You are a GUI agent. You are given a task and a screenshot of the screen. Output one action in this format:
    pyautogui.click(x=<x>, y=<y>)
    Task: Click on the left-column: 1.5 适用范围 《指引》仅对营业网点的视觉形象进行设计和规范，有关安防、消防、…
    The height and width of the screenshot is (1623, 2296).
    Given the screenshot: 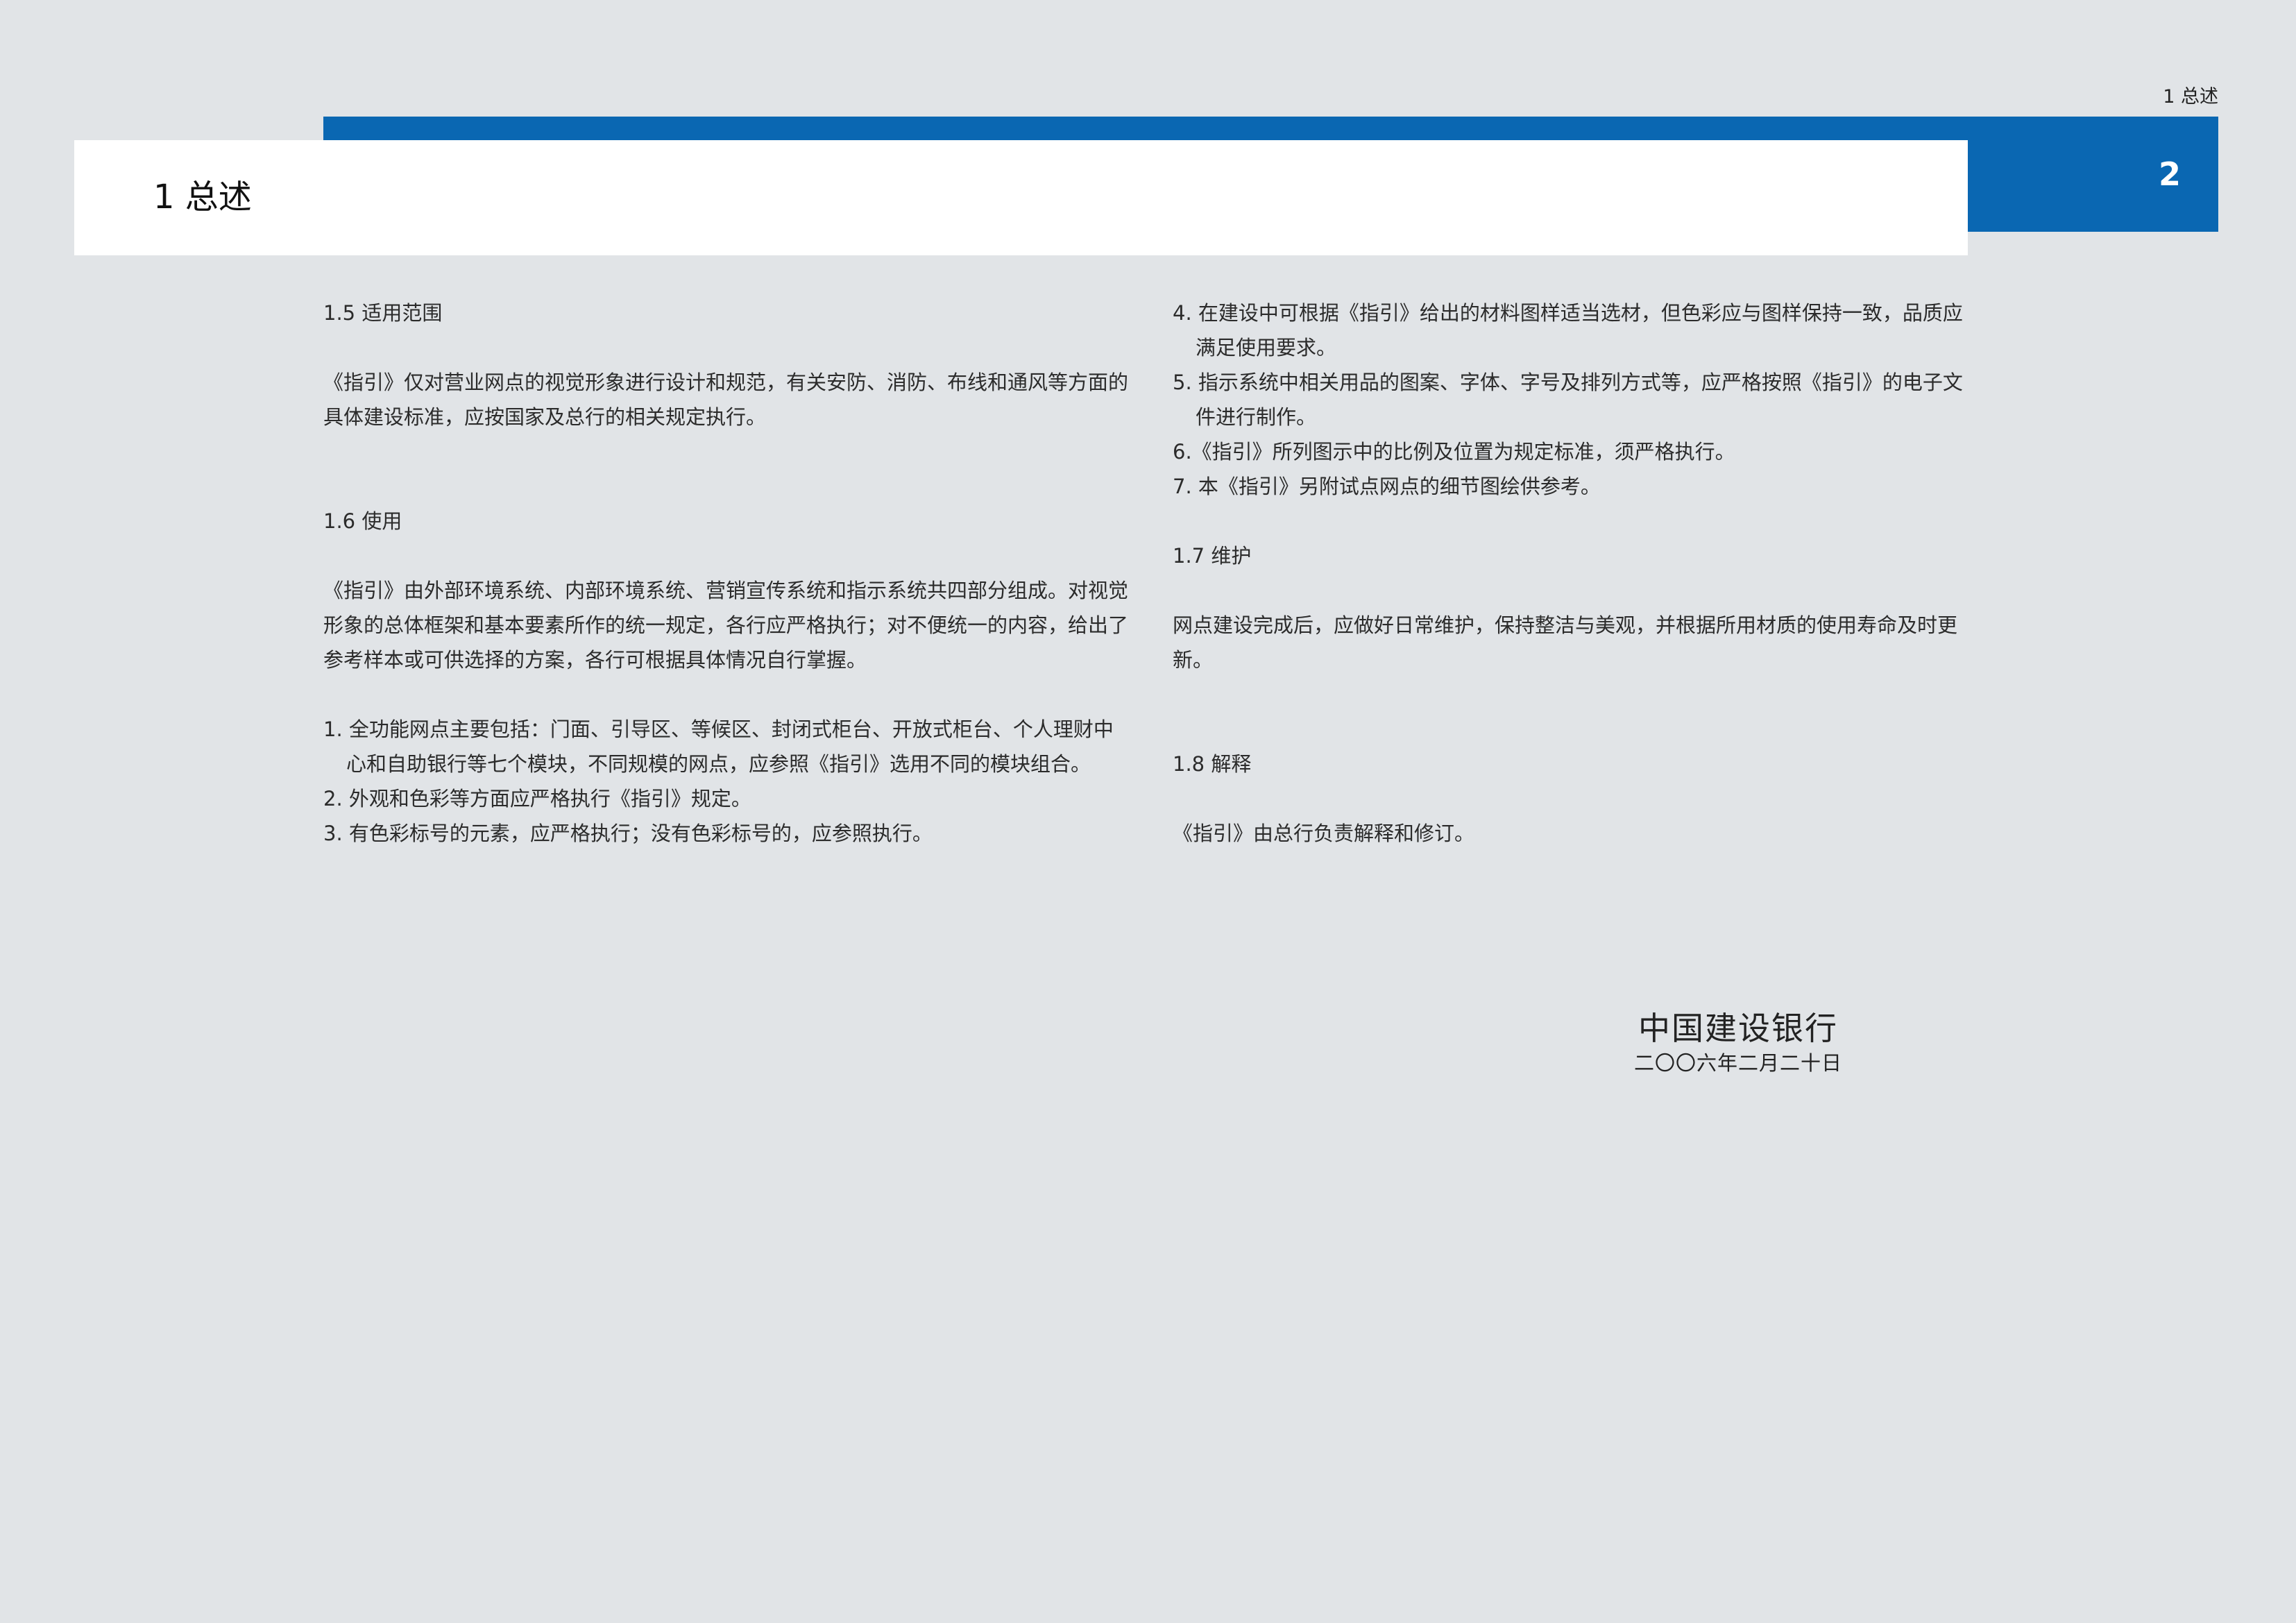 What is the action you would take?
    pyautogui.click(x=725, y=573)
    